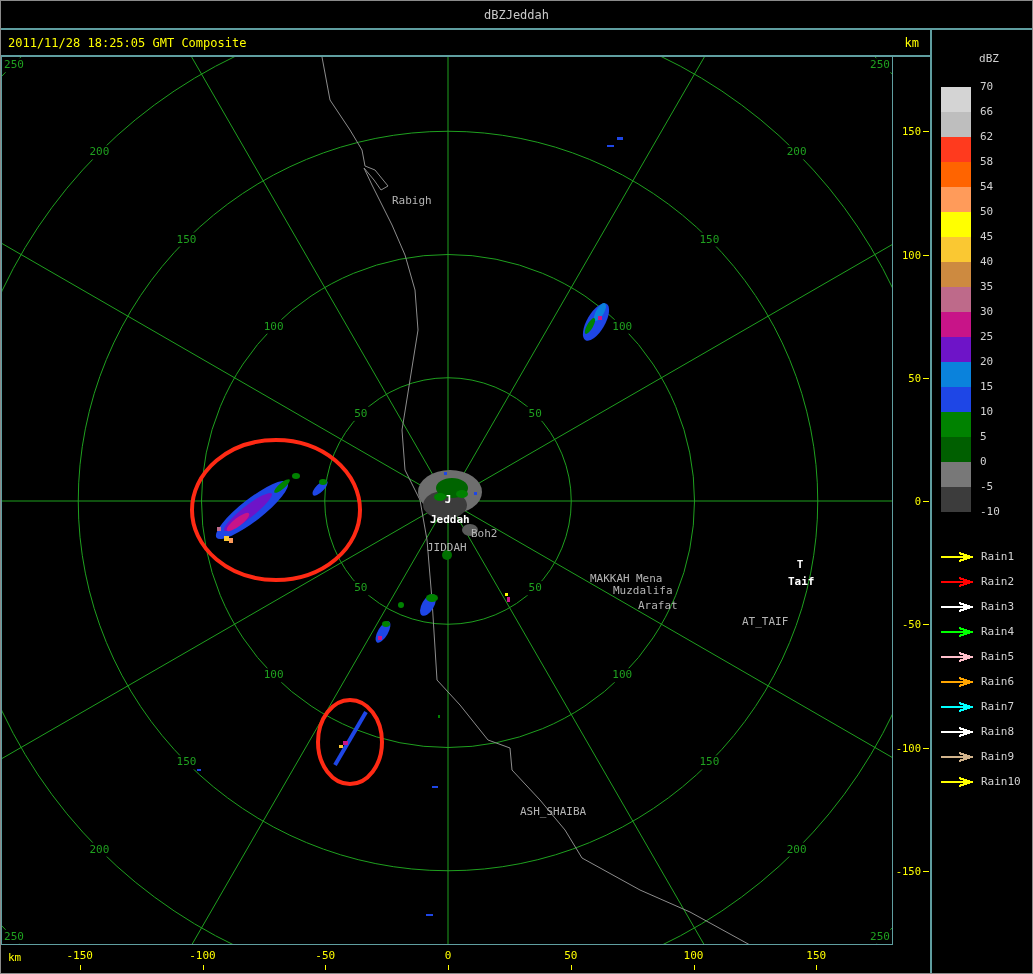  What do you see at coordinates (998, 606) in the screenshot?
I see `track-label: Rain3` at bounding box center [998, 606].